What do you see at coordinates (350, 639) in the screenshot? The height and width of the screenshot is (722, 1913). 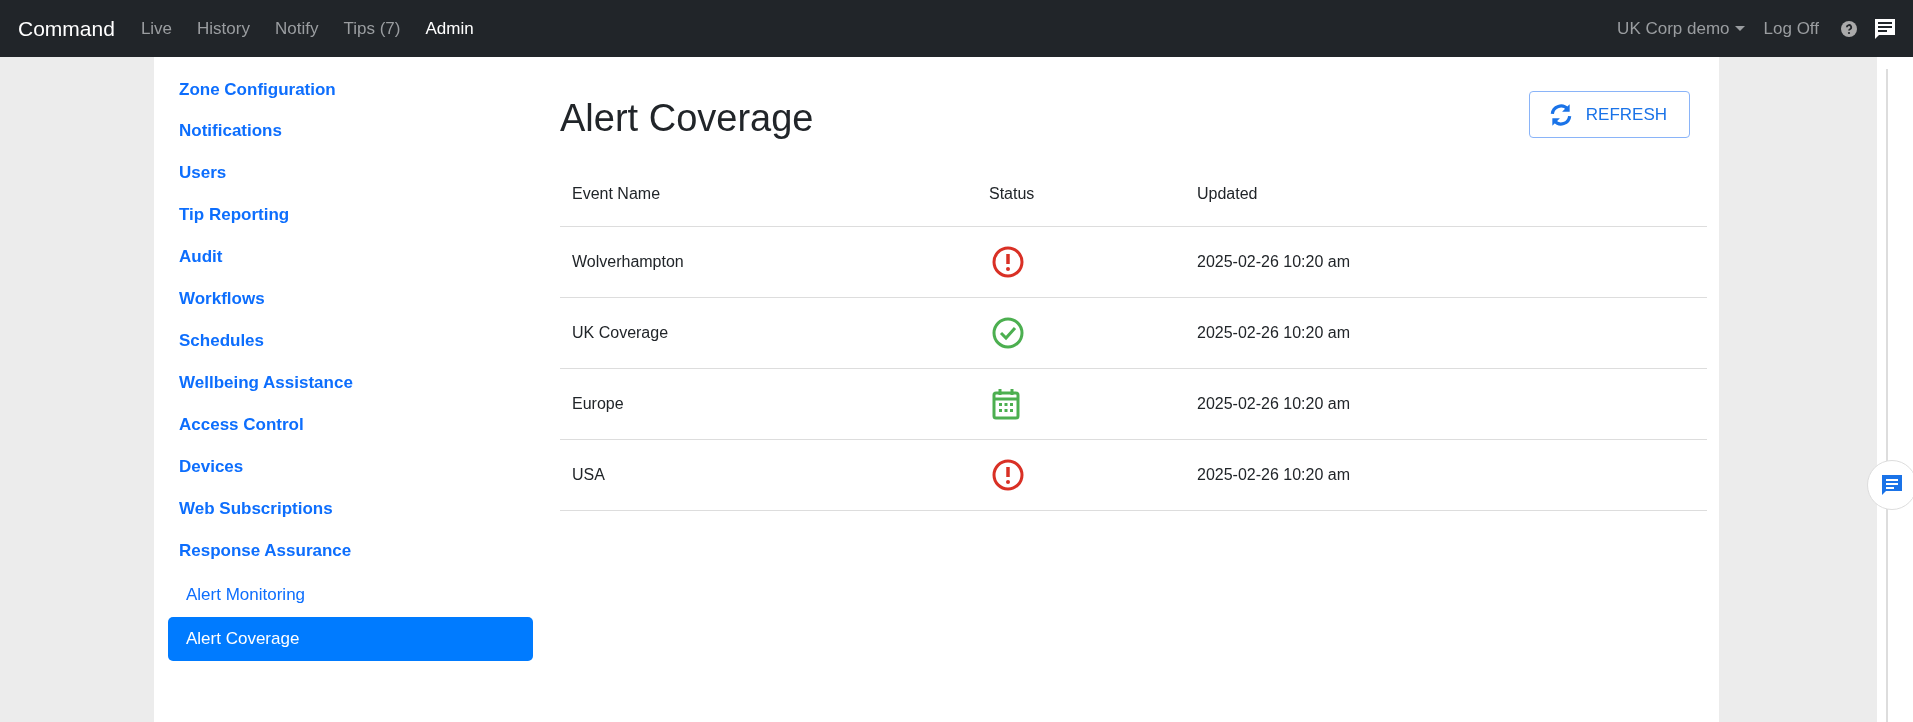 I see `sidebar-subitem: Alert Coverage` at bounding box center [350, 639].